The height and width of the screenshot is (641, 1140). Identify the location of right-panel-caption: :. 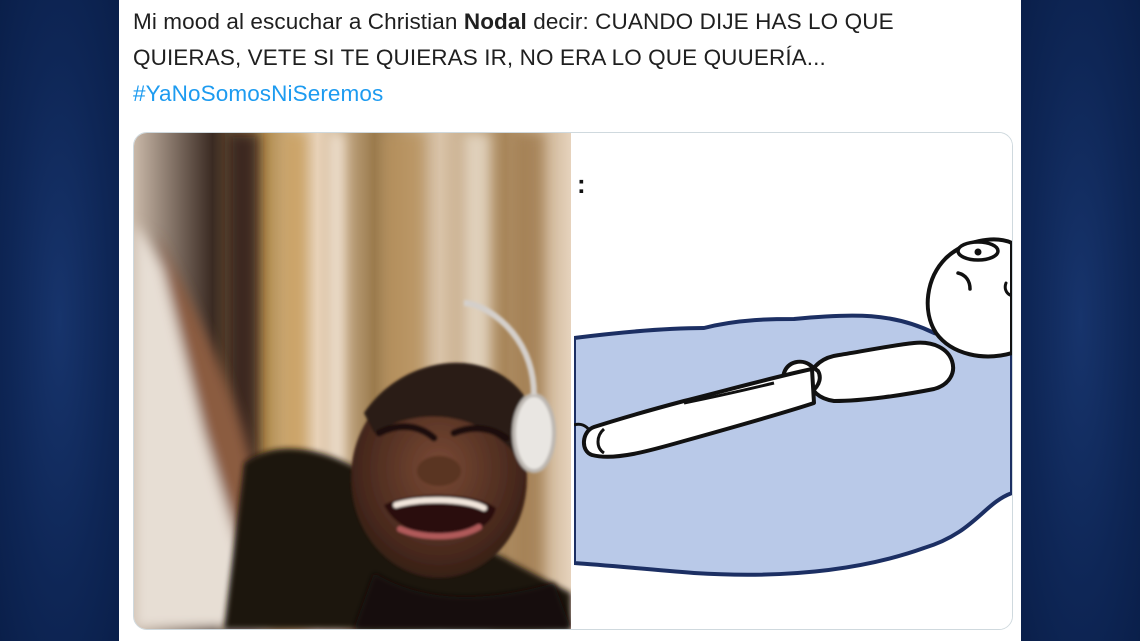
(581, 184).